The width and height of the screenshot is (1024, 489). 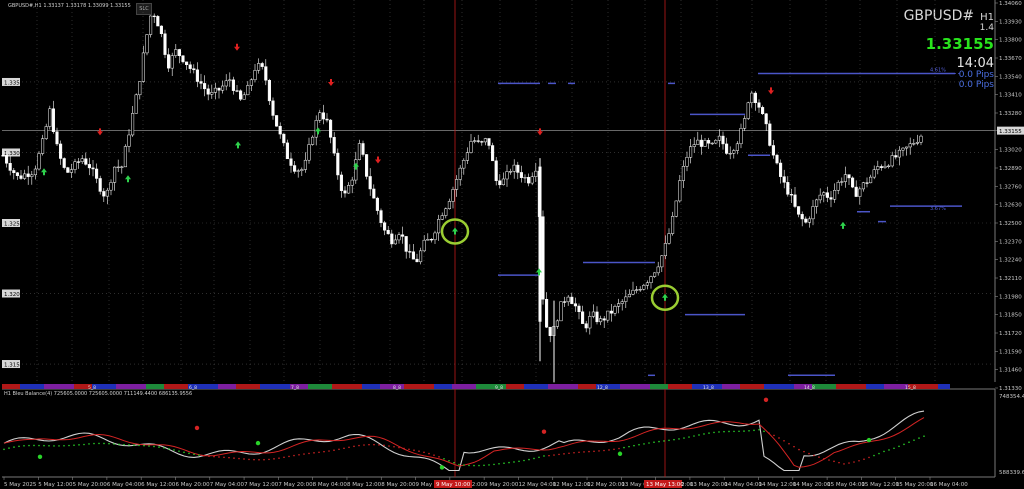 I want to click on session-bar: 5_8 6_8 7_8 8_8 9_8 12_8 13_8 14_8 15_8, so click(x=476, y=387).